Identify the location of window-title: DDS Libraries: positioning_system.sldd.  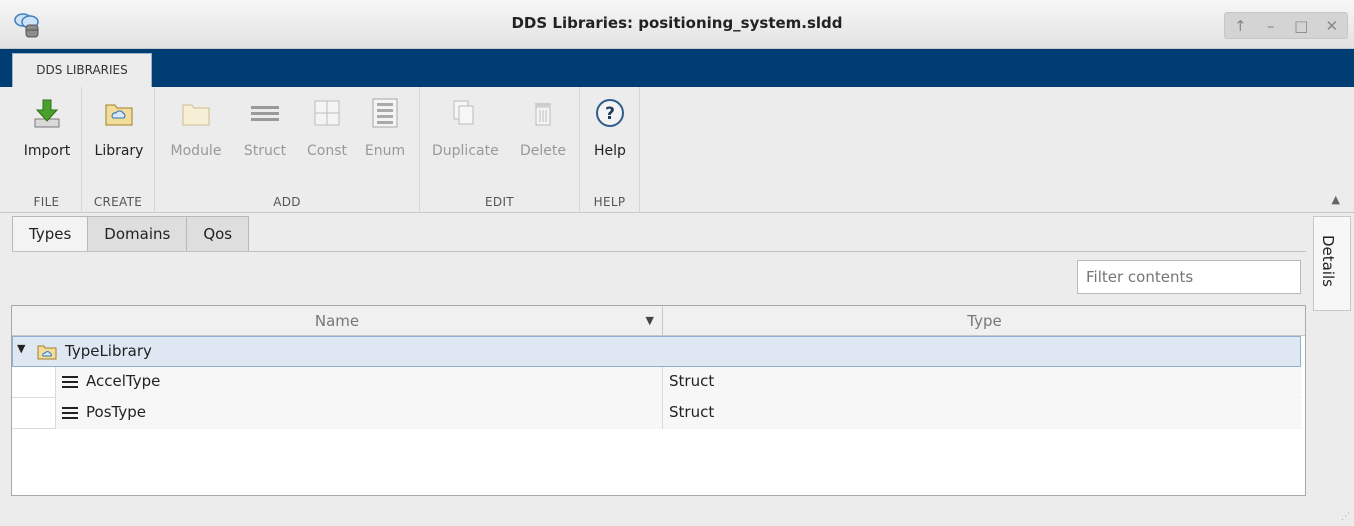
(677, 23).